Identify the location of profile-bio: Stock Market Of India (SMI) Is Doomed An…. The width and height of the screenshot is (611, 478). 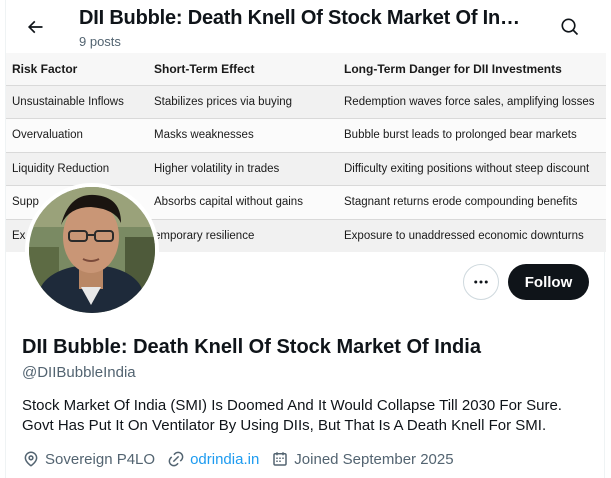
(292, 415).